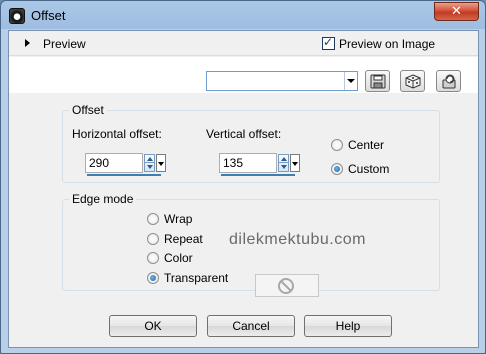 This screenshot has height=354, width=486. Describe the element at coordinates (117, 134) in the screenshot. I see `horizontal-offset-label: Horizontal offset:` at that location.